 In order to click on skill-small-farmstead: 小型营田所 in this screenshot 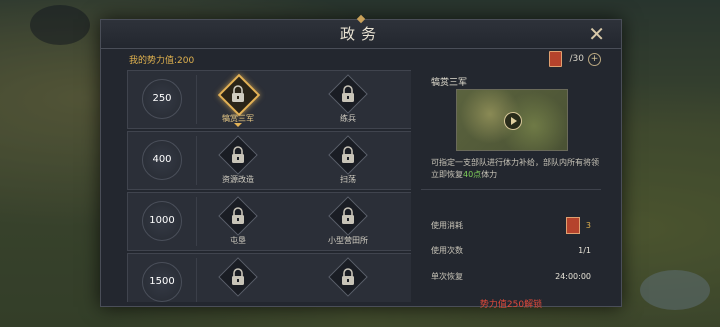, I will do `click(348, 221)`.